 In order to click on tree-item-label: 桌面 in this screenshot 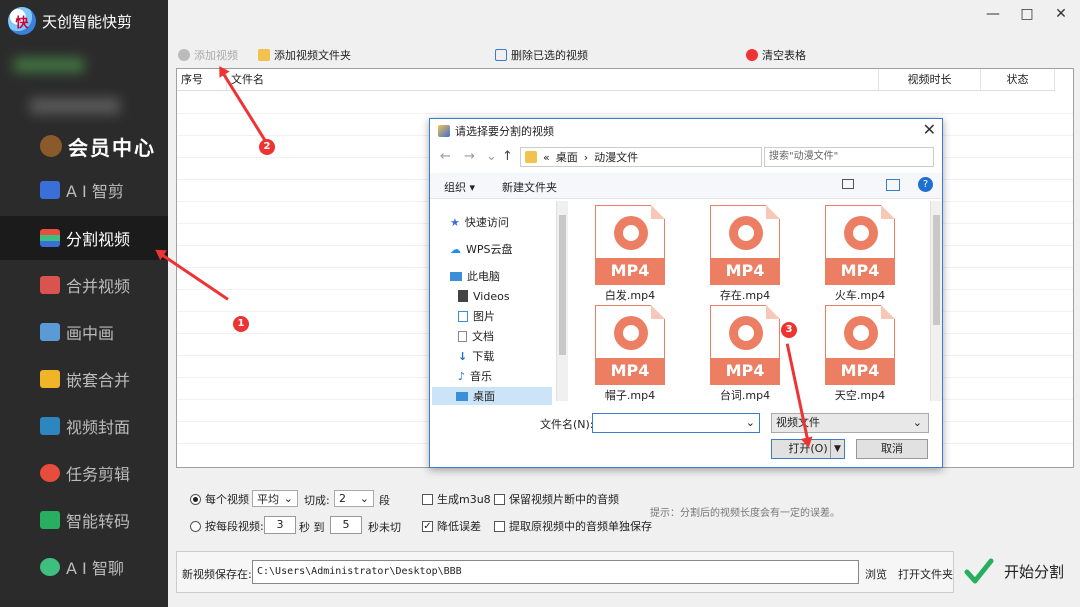, I will do `click(484, 396)`.